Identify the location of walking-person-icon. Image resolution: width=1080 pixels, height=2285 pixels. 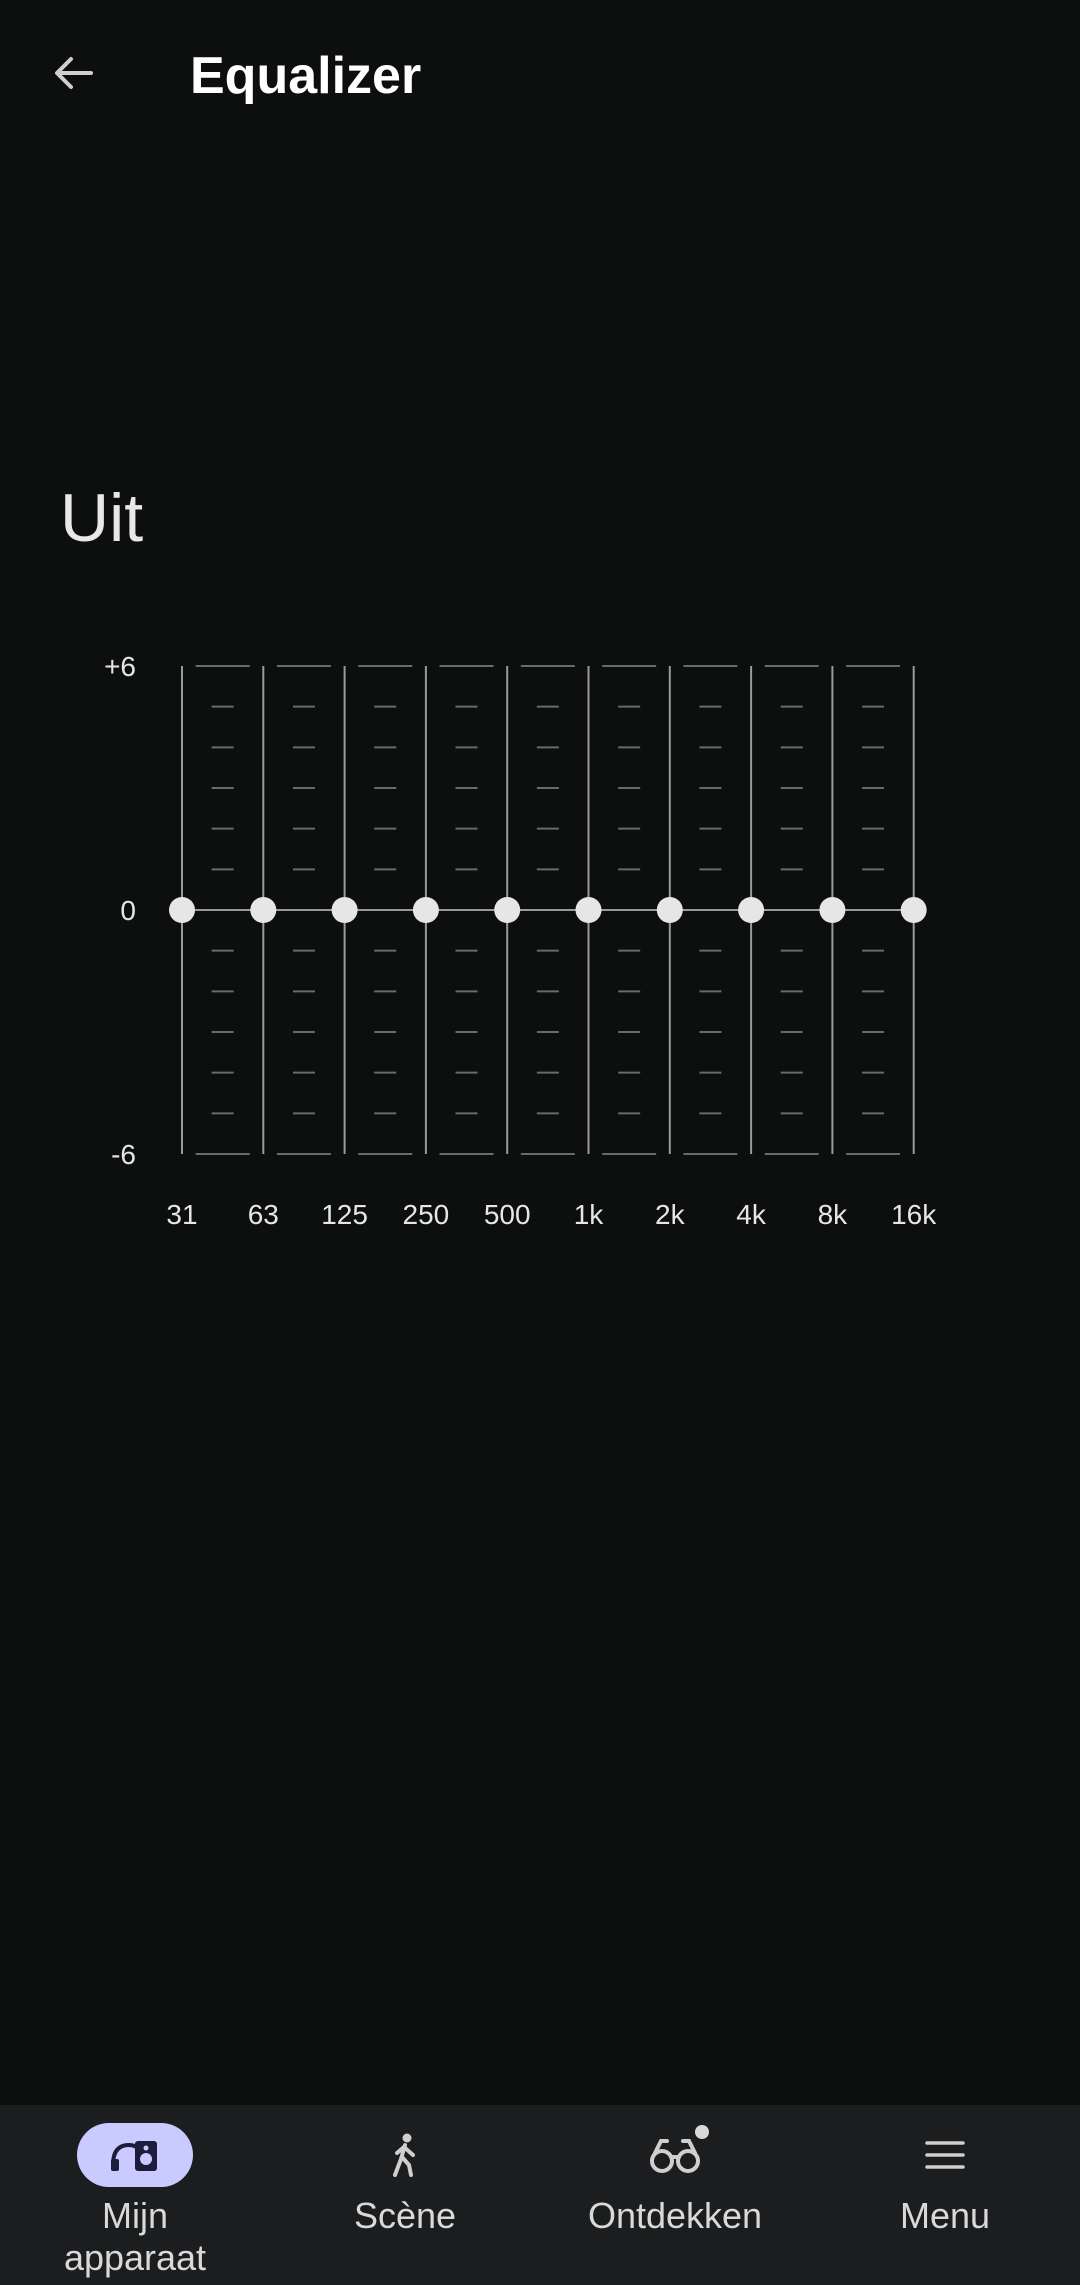
(404, 2155).